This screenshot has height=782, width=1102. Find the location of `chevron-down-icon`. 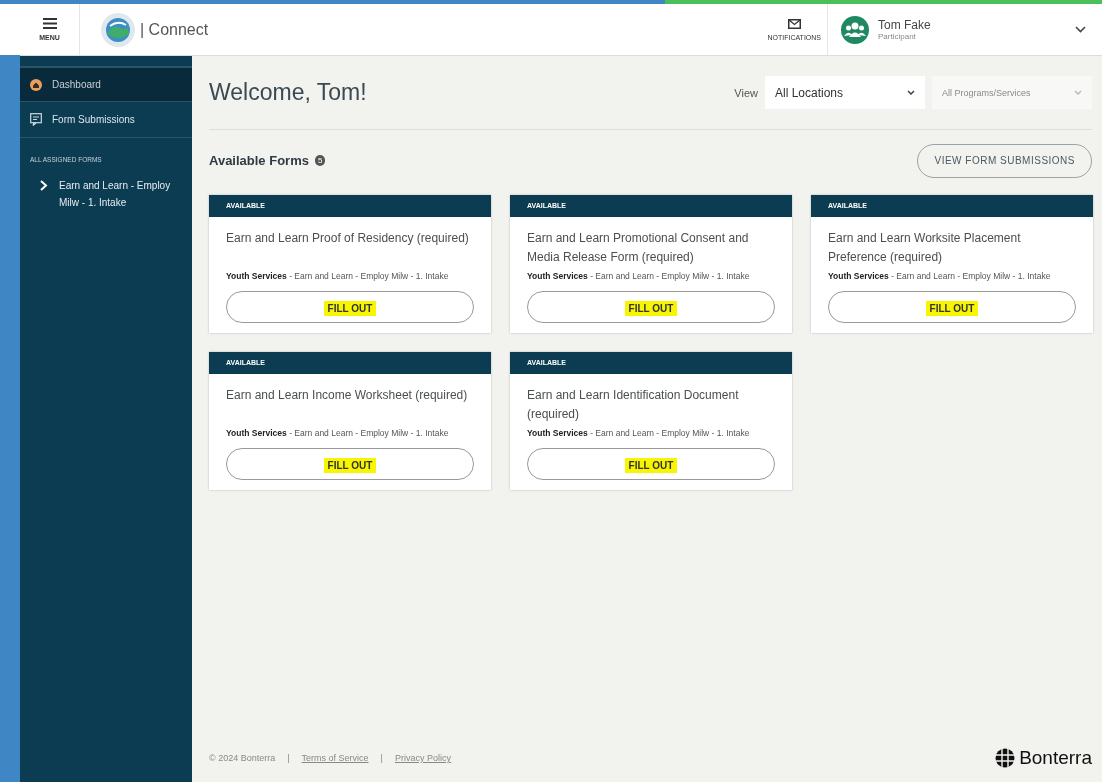

chevron-down-icon is located at coordinates (1080, 29).